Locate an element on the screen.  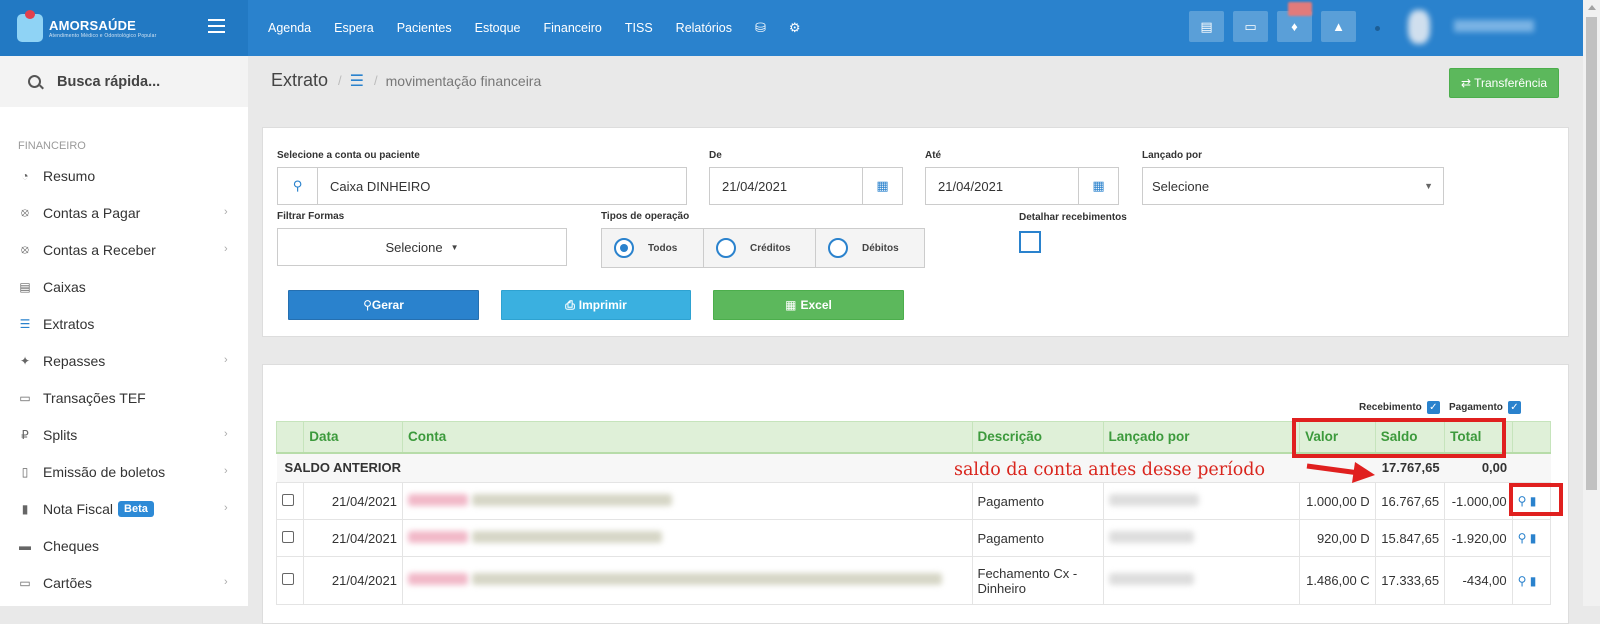
sidebar-item-repasses: ✦ Repasses › is located at coordinates (124, 360).